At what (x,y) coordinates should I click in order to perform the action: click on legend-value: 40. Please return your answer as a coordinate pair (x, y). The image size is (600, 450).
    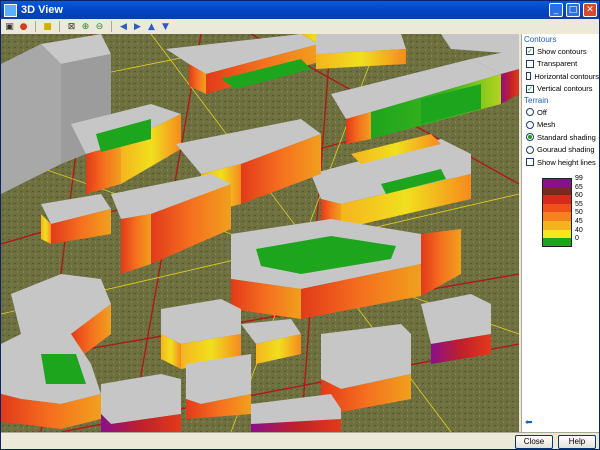
    Looking at the image, I should click on (579, 230).